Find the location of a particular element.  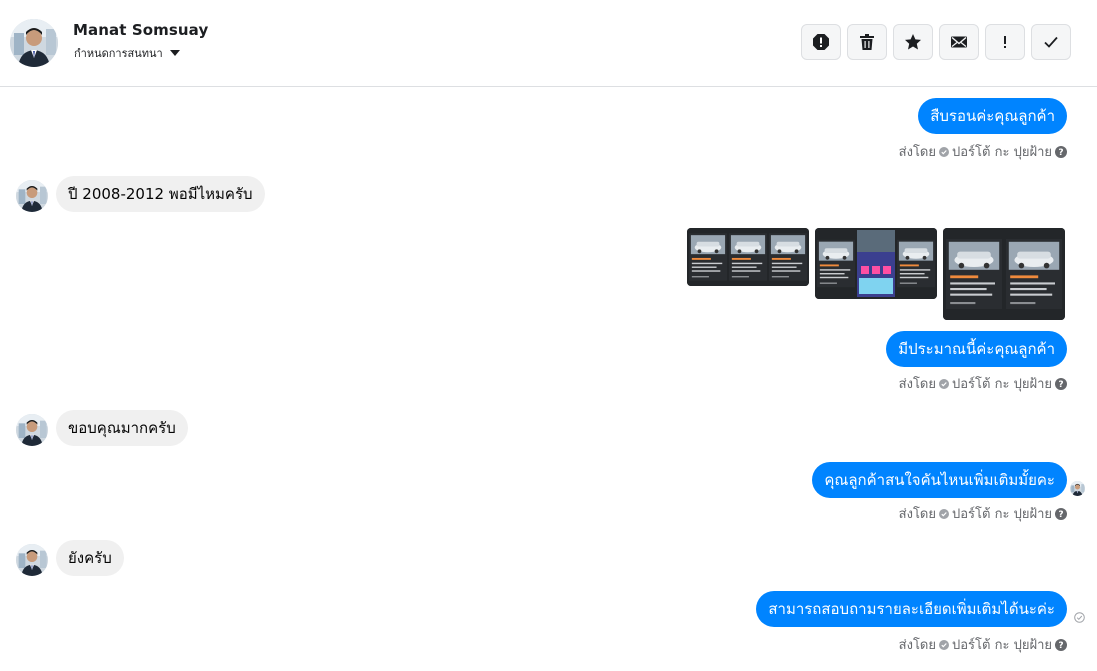

incoming-message: ยังครับ is located at coordinates (90, 558).